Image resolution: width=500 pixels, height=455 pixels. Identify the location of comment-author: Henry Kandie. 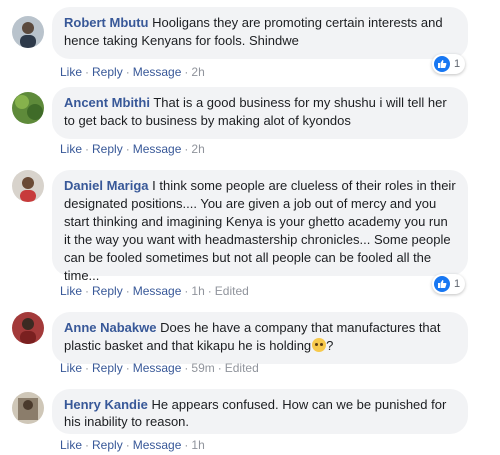
(106, 404).